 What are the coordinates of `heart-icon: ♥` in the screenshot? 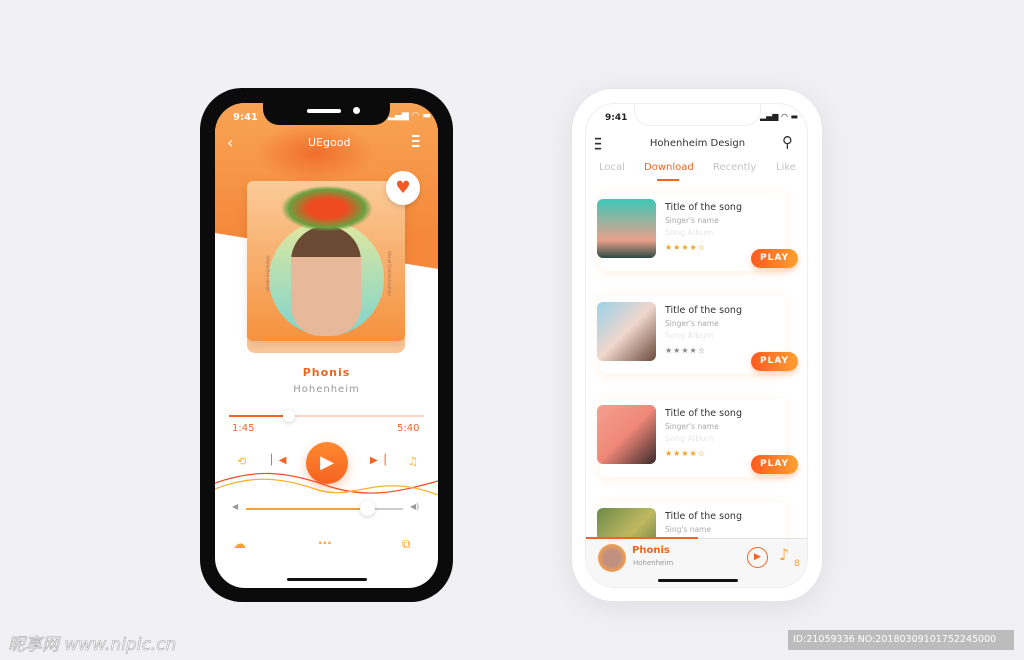 It's located at (403, 188).